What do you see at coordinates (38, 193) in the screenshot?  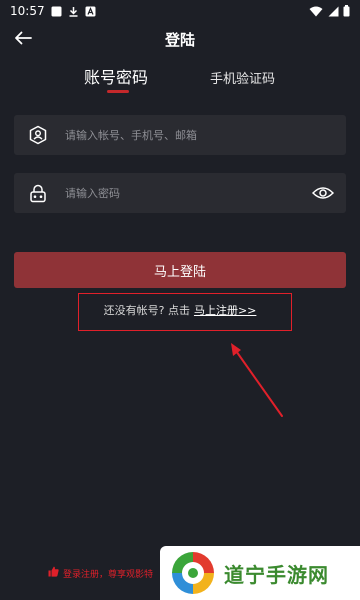 I see `lock-icon` at bounding box center [38, 193].